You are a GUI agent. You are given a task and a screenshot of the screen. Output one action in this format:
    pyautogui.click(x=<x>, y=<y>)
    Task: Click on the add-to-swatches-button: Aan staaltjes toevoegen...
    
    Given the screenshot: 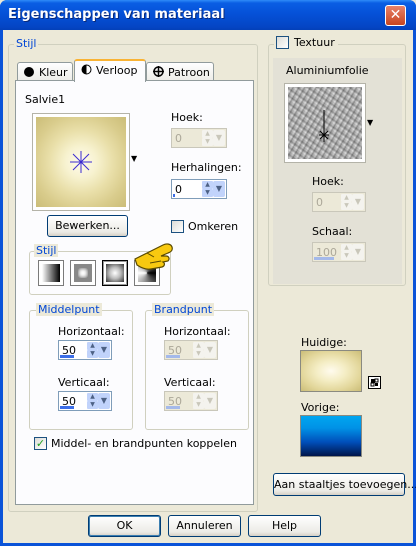 What is the action you would take?
    pyautogui.click(x=344, y=484)
    